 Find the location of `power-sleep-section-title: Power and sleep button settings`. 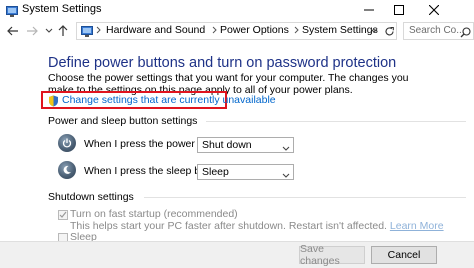

power-sleep-section-title: Power and sleep button settings is located at coordinates (123, 121).